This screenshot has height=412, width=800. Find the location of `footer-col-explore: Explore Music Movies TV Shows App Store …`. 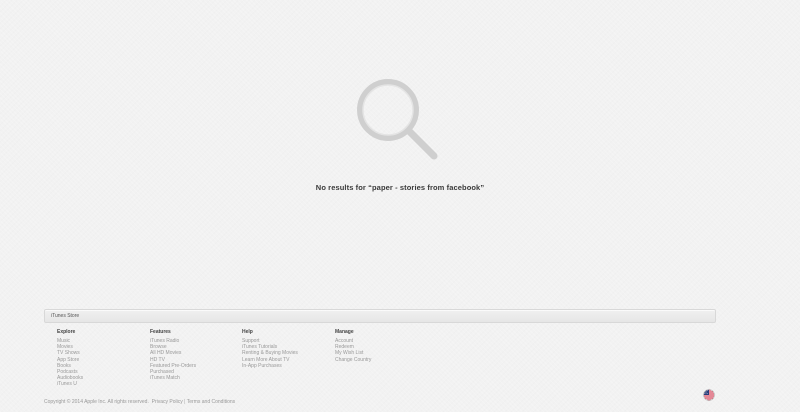

footer-col-explore: Explore Music Movies TV Shows App Store … is located at coordinates (102, 358).